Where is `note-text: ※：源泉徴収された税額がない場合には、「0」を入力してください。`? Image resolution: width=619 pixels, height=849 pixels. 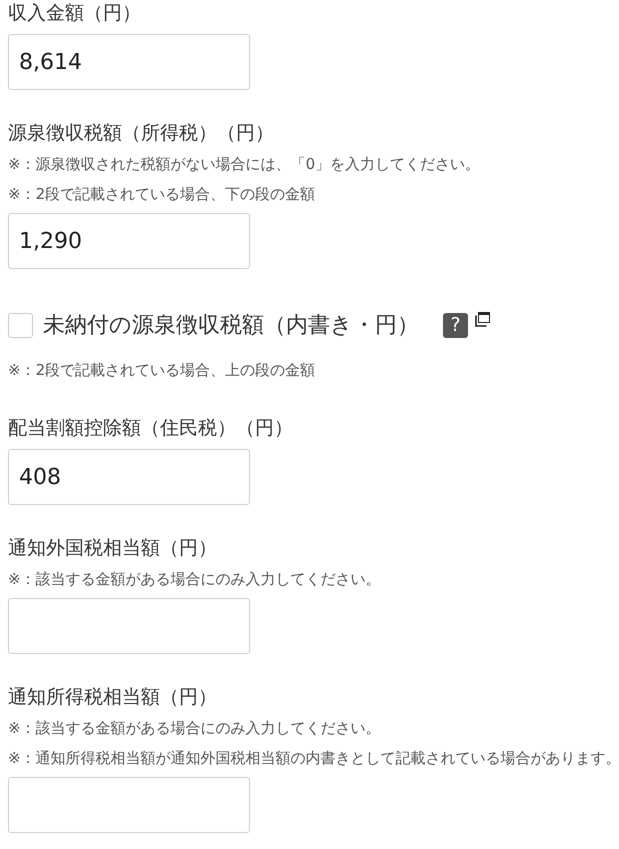 note-text: ※：源泉徴収された税額がない場合には、「0」を入力してください。 is located at coordinates (245, 164).